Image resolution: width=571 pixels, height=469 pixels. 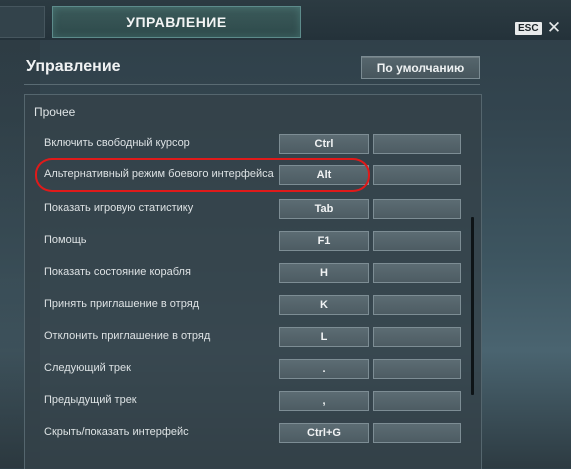 What do you see at coordinates (324, 401) in the screenshot?
I see `primary-key-button: ,` at bounding box center [324, 401].